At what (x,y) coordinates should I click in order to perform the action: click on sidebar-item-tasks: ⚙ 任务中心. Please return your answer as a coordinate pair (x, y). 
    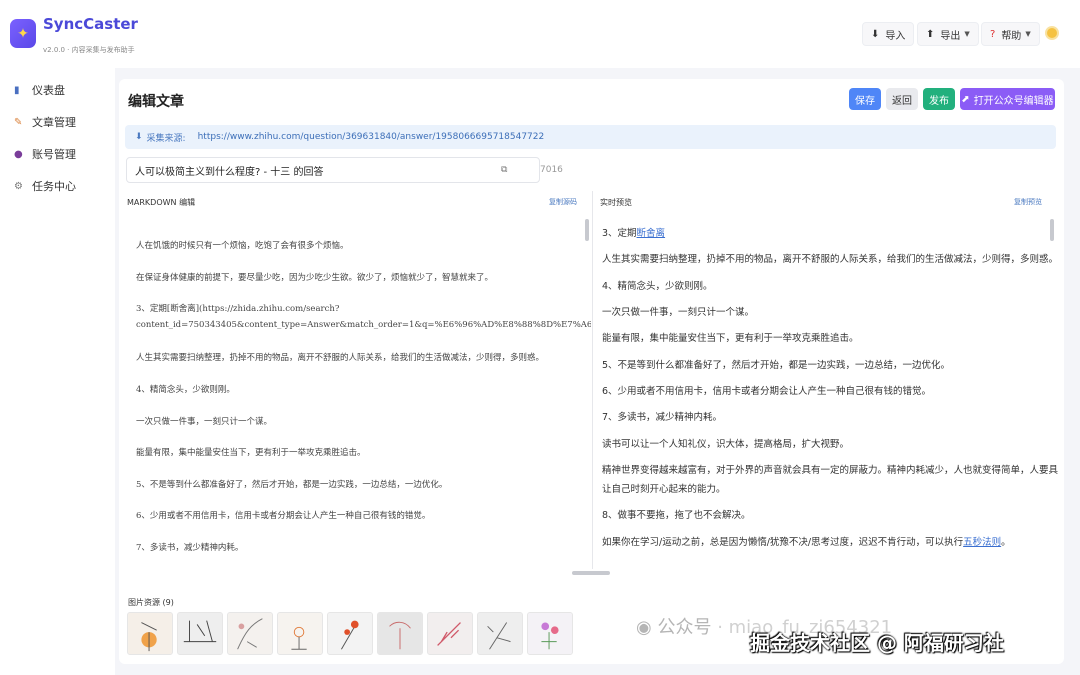
    Looking at the image, I should click on (45, 186).